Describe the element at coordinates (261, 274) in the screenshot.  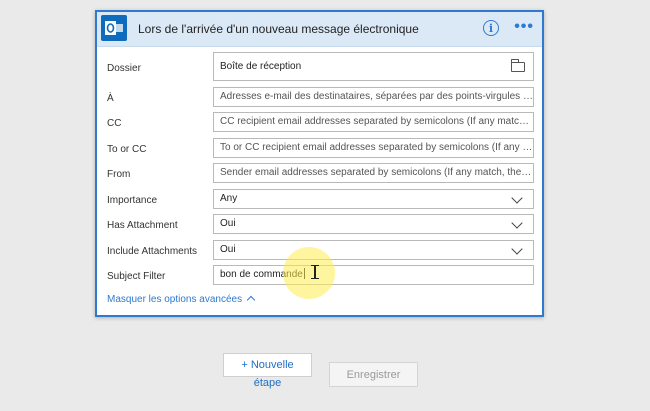
I see `subject-filter-value: bon de commande` at that location.